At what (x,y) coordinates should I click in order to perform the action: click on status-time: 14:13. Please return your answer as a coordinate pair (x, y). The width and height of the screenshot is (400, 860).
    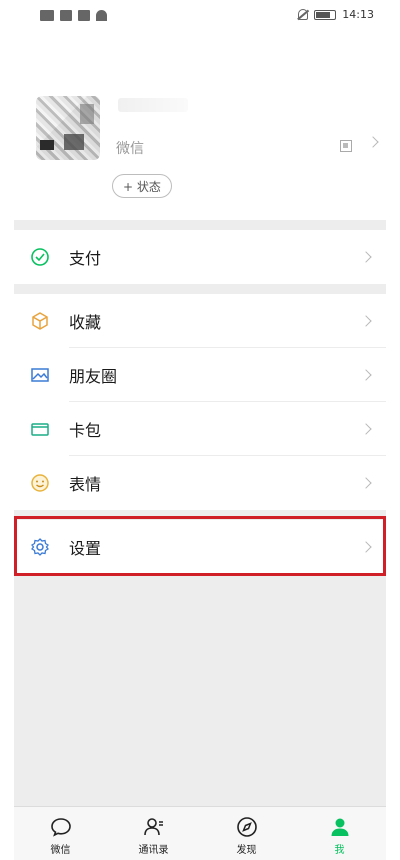
    Looking at the image, I should click on (358, 14).